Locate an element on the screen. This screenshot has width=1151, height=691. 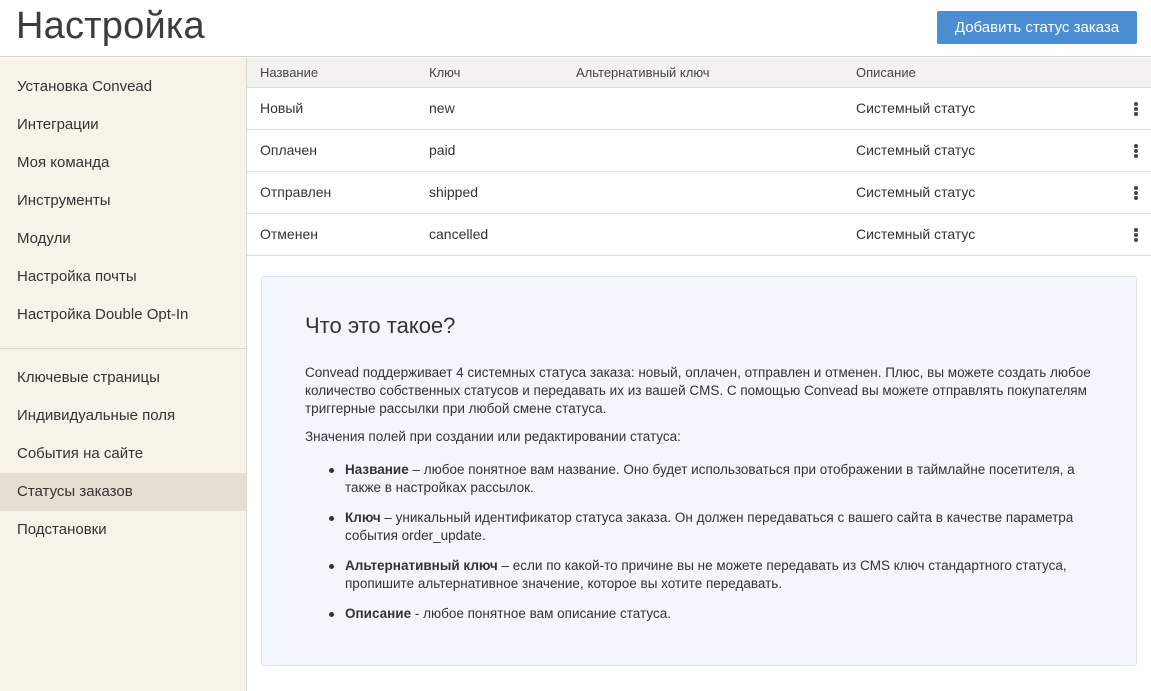
sidebar-item-double-opt-in: Настройка Double Opt-In is located at coordinates (123, 315).